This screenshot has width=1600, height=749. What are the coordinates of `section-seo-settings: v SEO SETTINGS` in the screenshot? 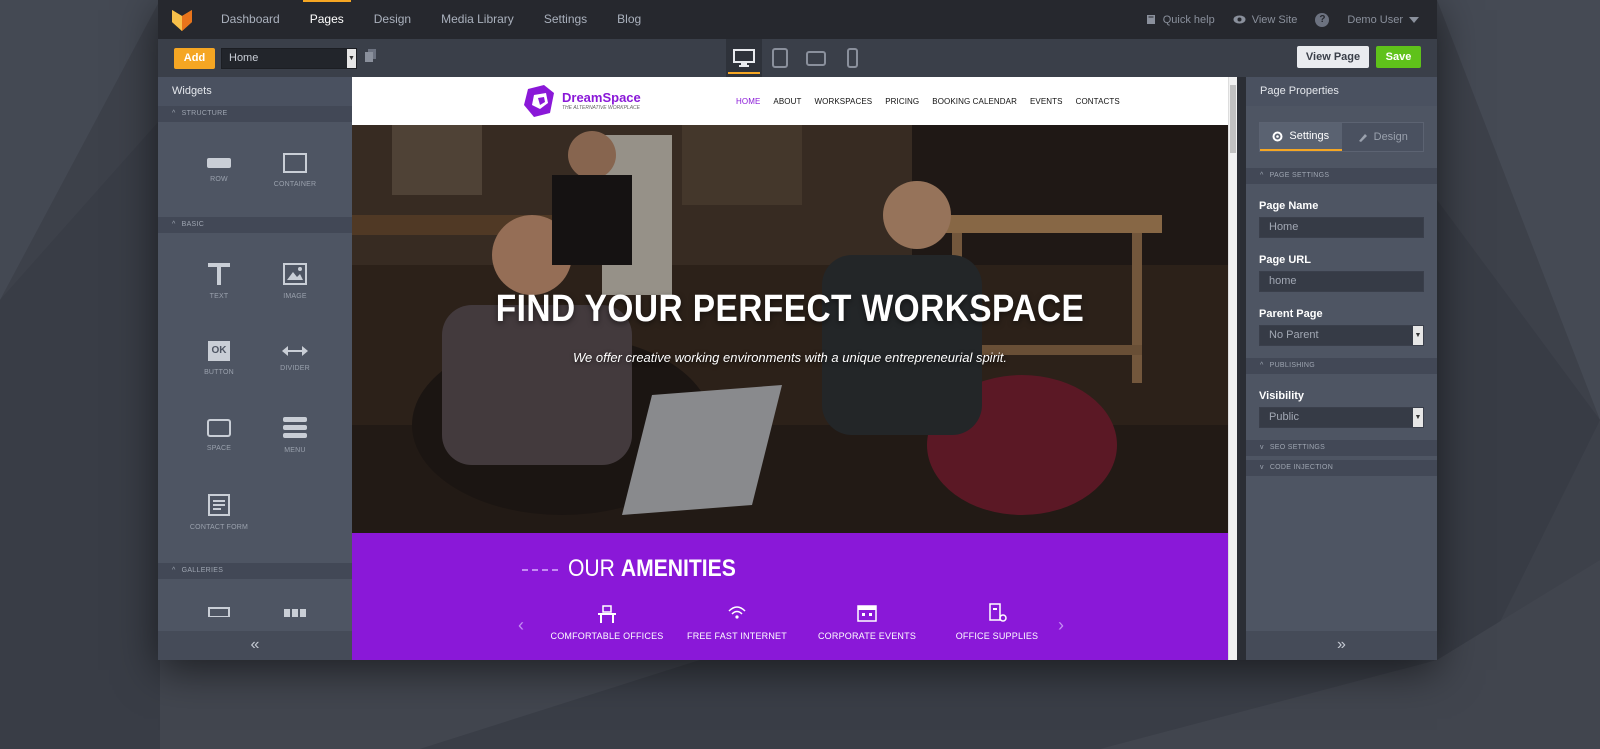 It's located at (1341, 448).